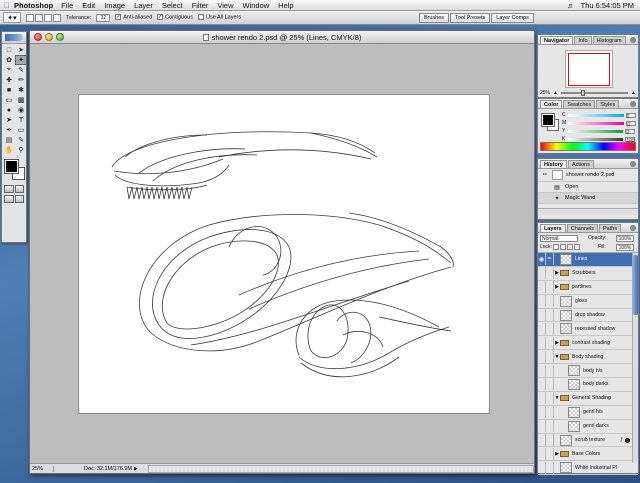 This screenshot has height=483, width=640. Describe the element at coordinates (576, 247) in the screenshot. I see `lock-all-button` at that location.